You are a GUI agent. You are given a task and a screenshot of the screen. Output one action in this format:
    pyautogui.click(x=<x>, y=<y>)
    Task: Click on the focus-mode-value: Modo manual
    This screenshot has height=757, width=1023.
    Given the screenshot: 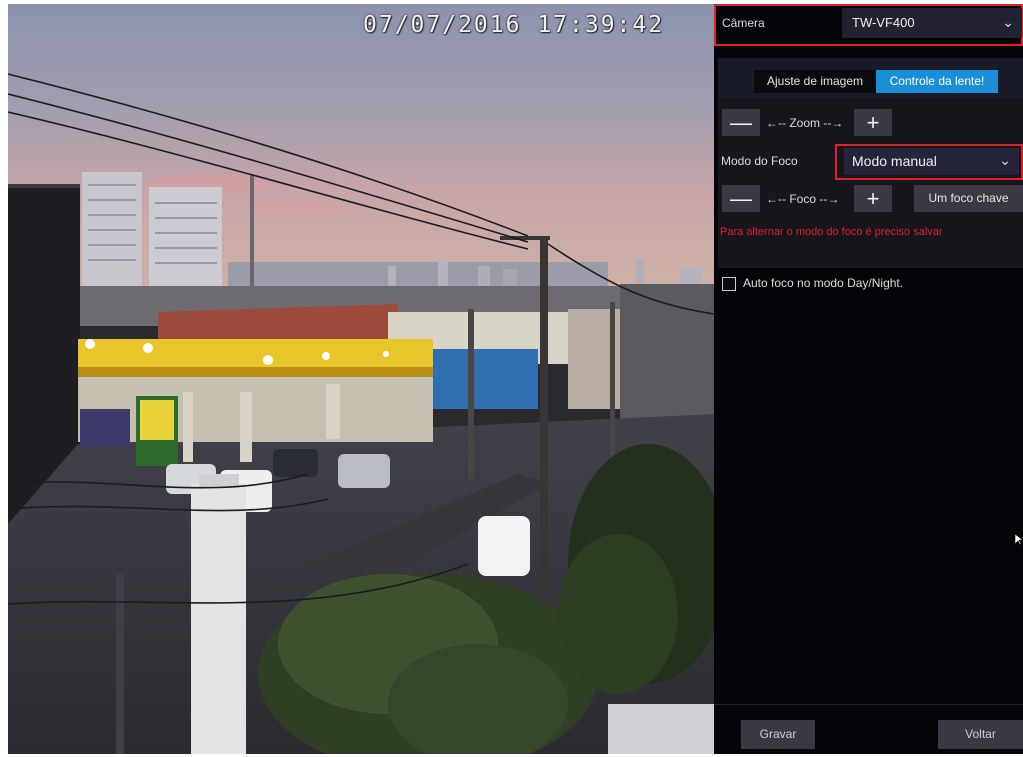 What is the action you would take?
    pyautogui.click(x=894, y=161)
    